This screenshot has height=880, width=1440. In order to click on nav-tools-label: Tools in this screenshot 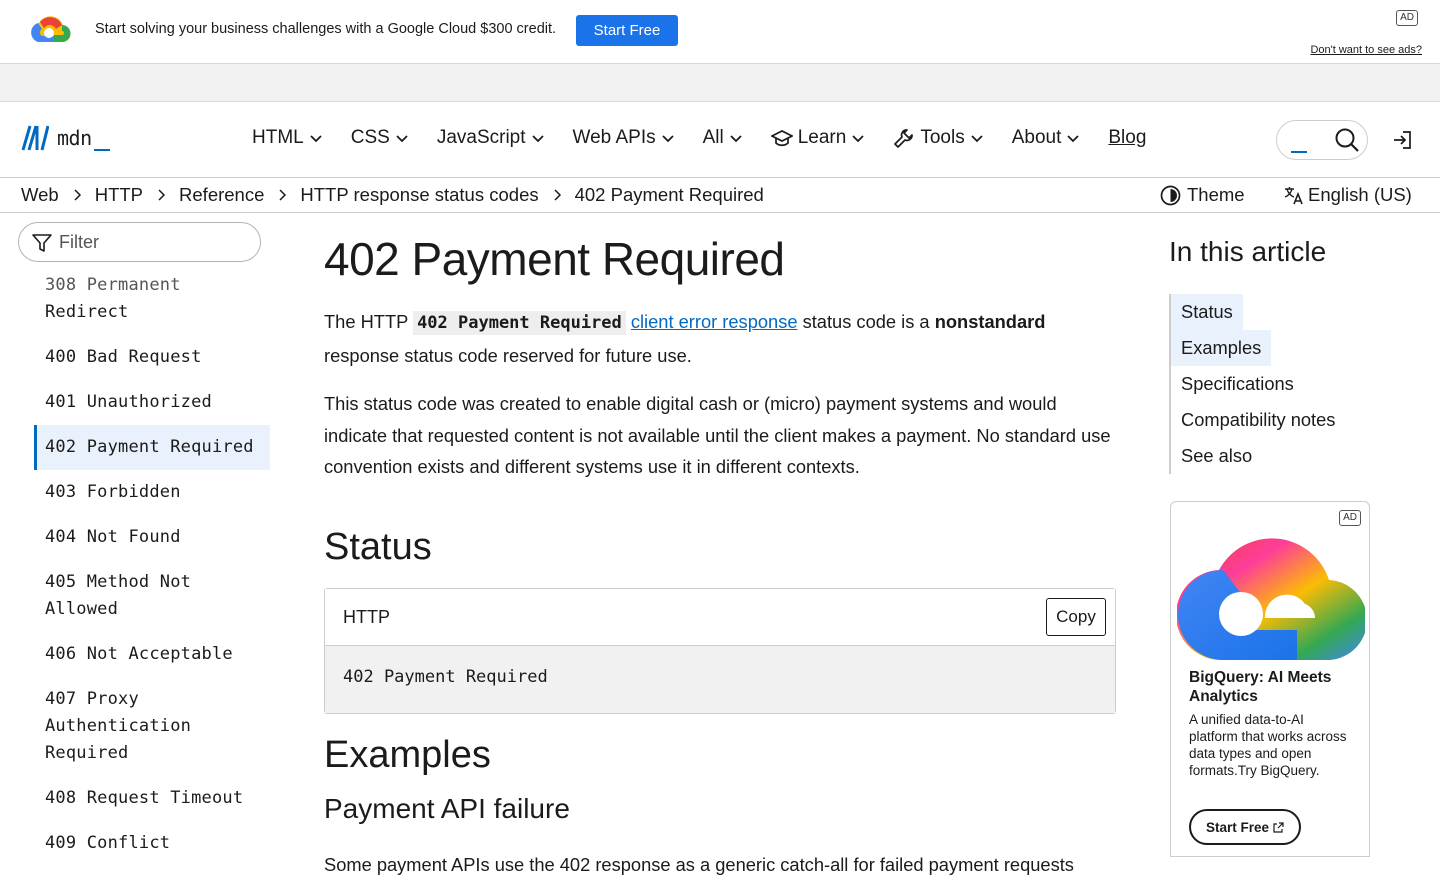, I will do `click(942, 138)`.